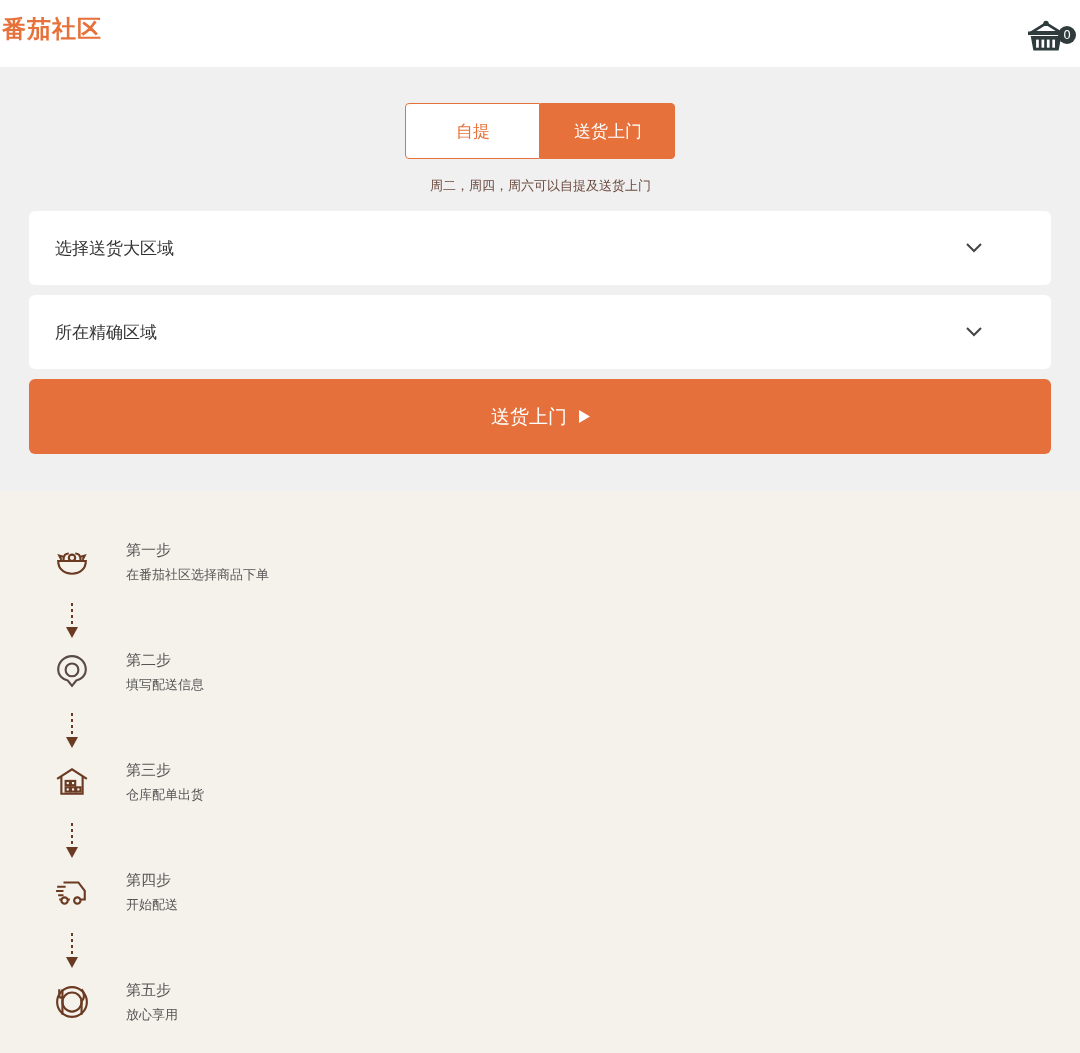 The height and width of the screenshot is (1053, 1080). Describe the element at coordinates (472, 131) in the screenshot. I see `delivery-mode-tab: 自提` at that location.